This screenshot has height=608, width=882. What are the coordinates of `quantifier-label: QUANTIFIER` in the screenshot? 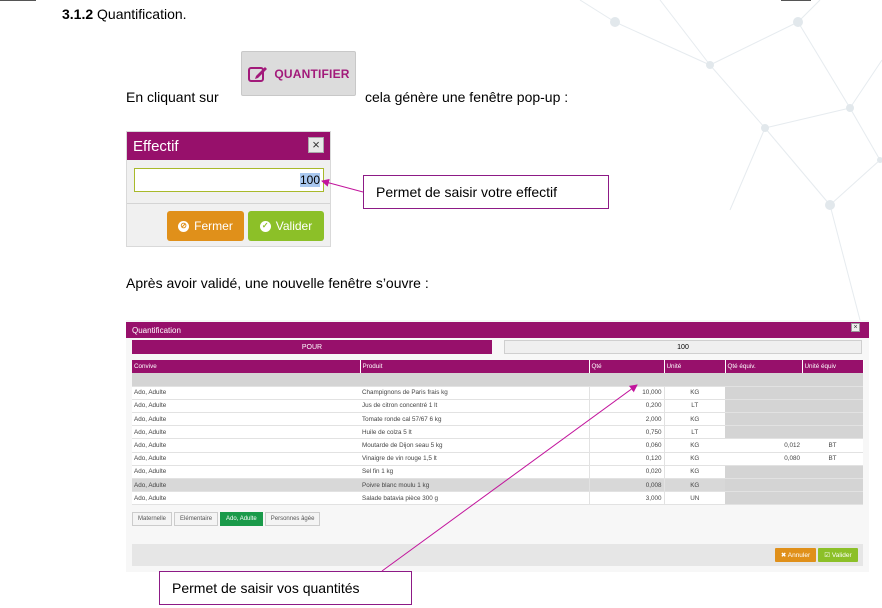 It's located at (312, 73).